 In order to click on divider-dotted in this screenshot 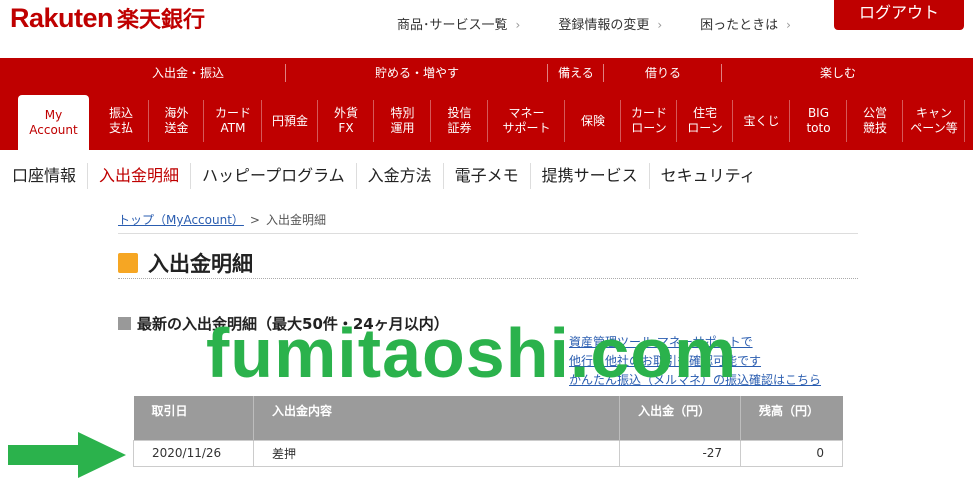, I will do `click(488, 278)`.